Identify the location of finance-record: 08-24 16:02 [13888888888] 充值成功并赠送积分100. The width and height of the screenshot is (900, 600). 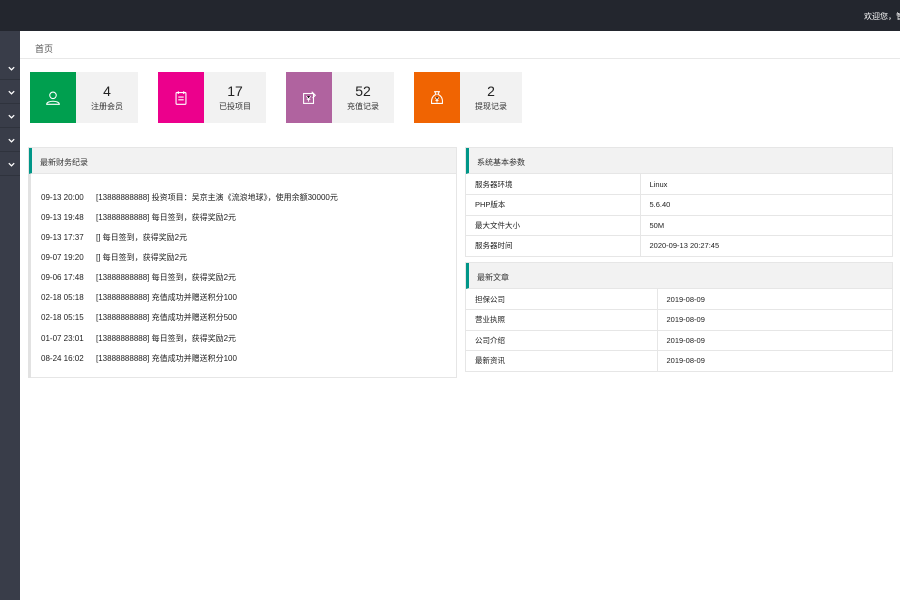
(139, 358).